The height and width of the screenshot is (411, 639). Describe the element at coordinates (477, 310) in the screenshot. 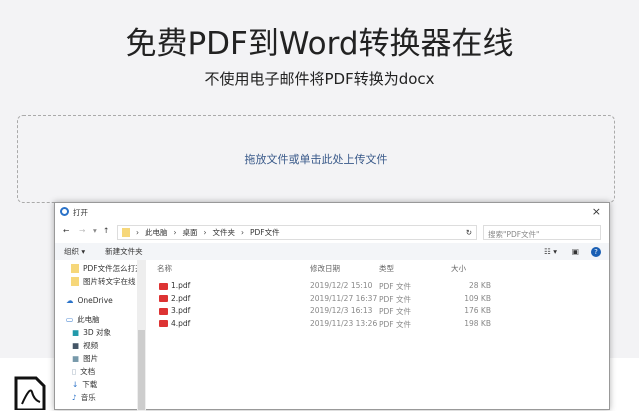

I see `file-size: 176 KB` at that location.